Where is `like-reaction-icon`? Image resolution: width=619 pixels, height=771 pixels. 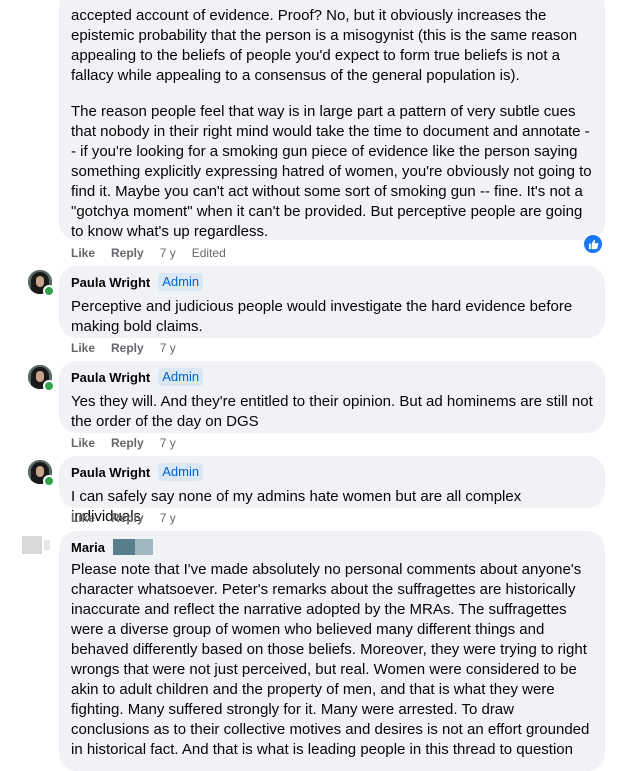
like-reaction-icon is located at coordinates (593, 244).